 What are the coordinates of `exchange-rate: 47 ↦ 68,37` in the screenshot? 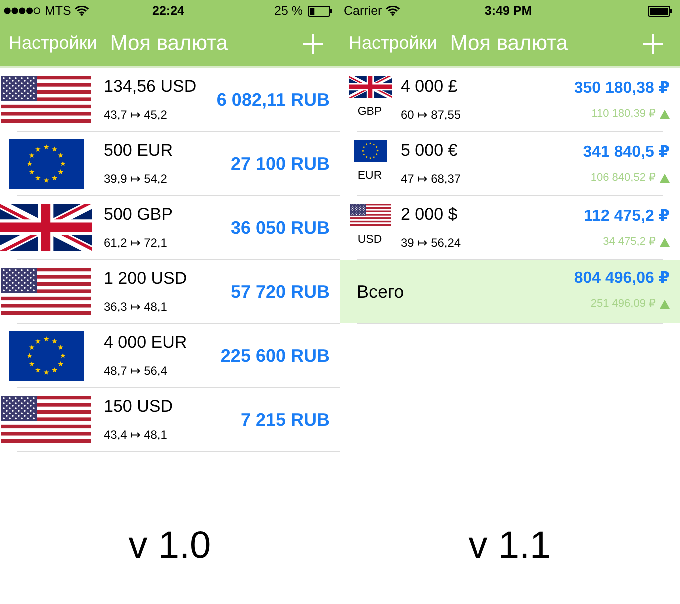 It's located at (431, 179).